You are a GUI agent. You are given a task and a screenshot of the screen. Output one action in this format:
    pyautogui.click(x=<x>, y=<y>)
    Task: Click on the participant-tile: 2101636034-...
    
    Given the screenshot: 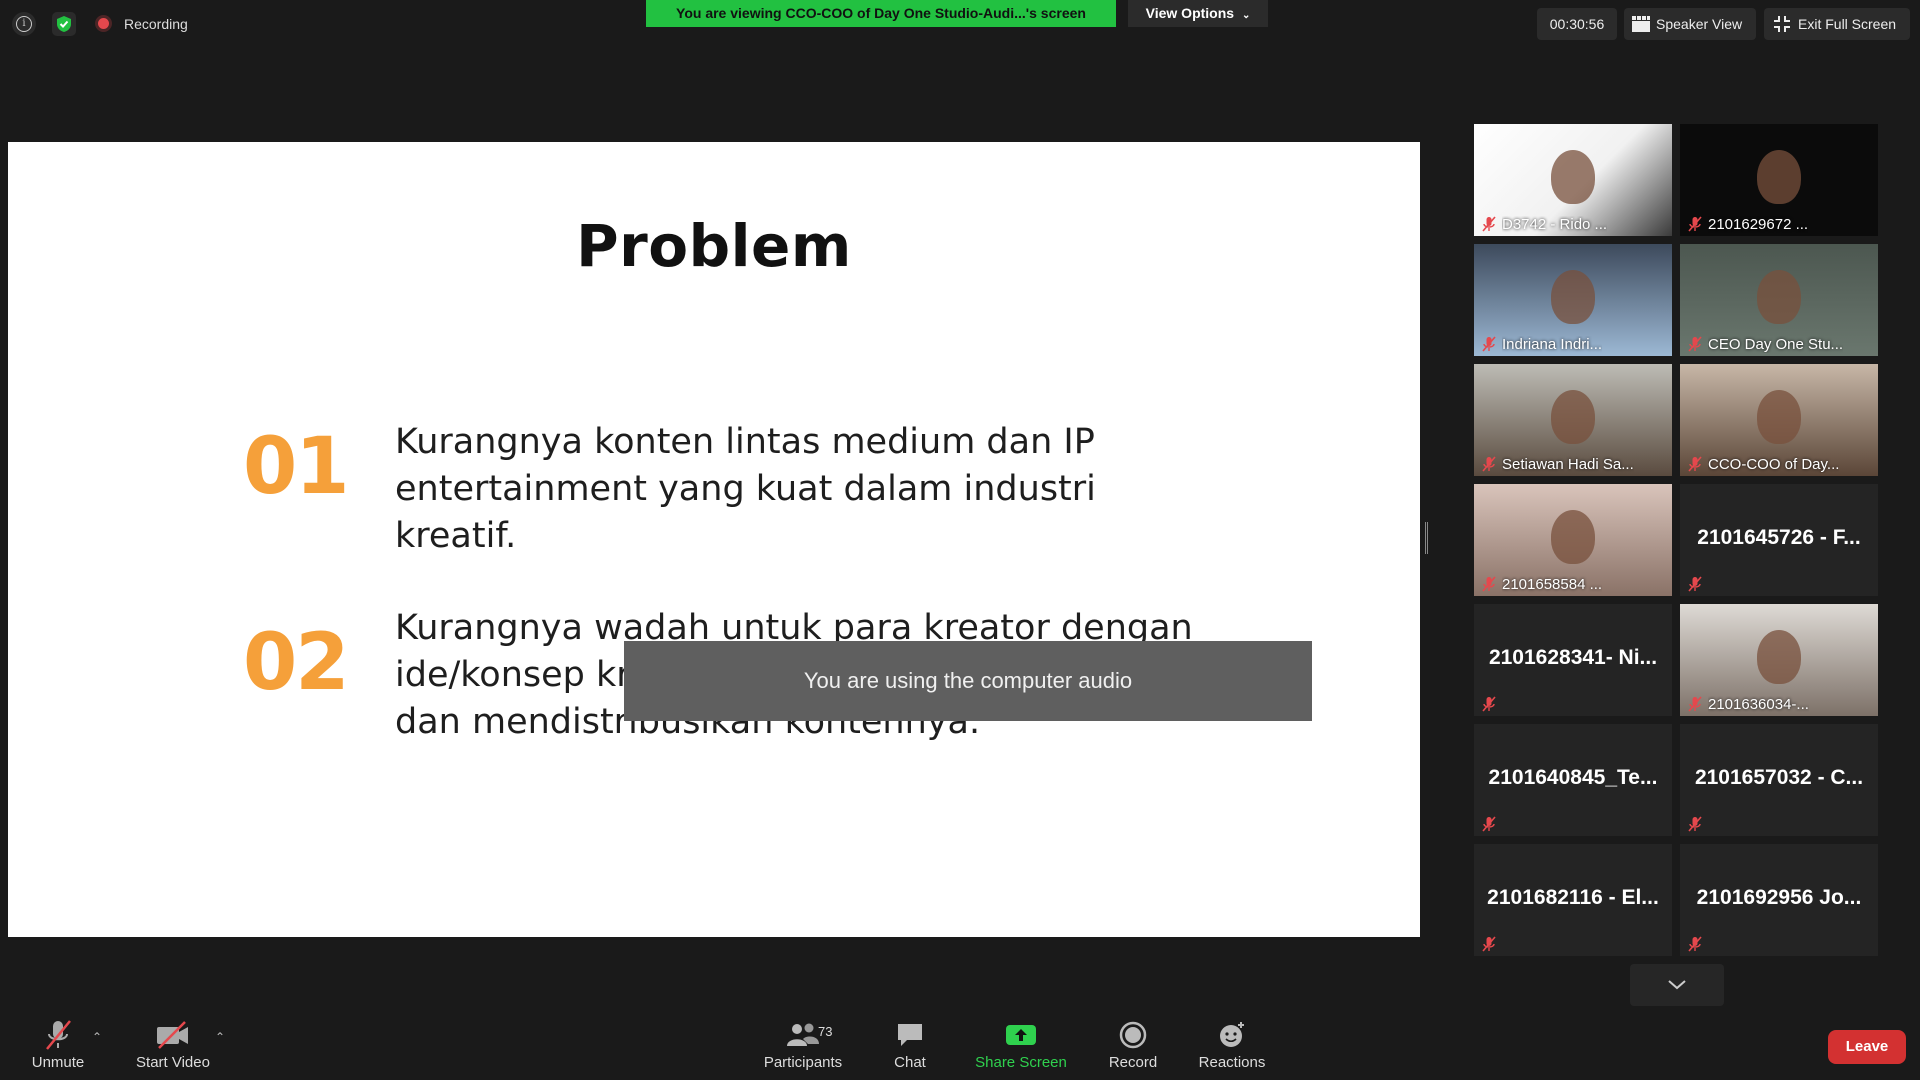 What is the action you would take?
    pyautogui.click(x=1779, y=660)
    